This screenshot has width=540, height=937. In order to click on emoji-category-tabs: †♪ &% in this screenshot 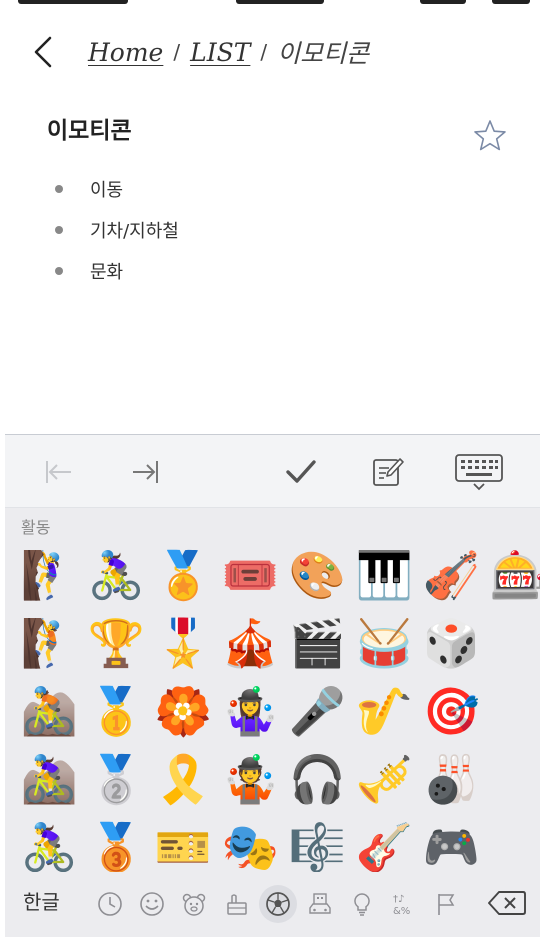, I will do `click(278, 904)`.